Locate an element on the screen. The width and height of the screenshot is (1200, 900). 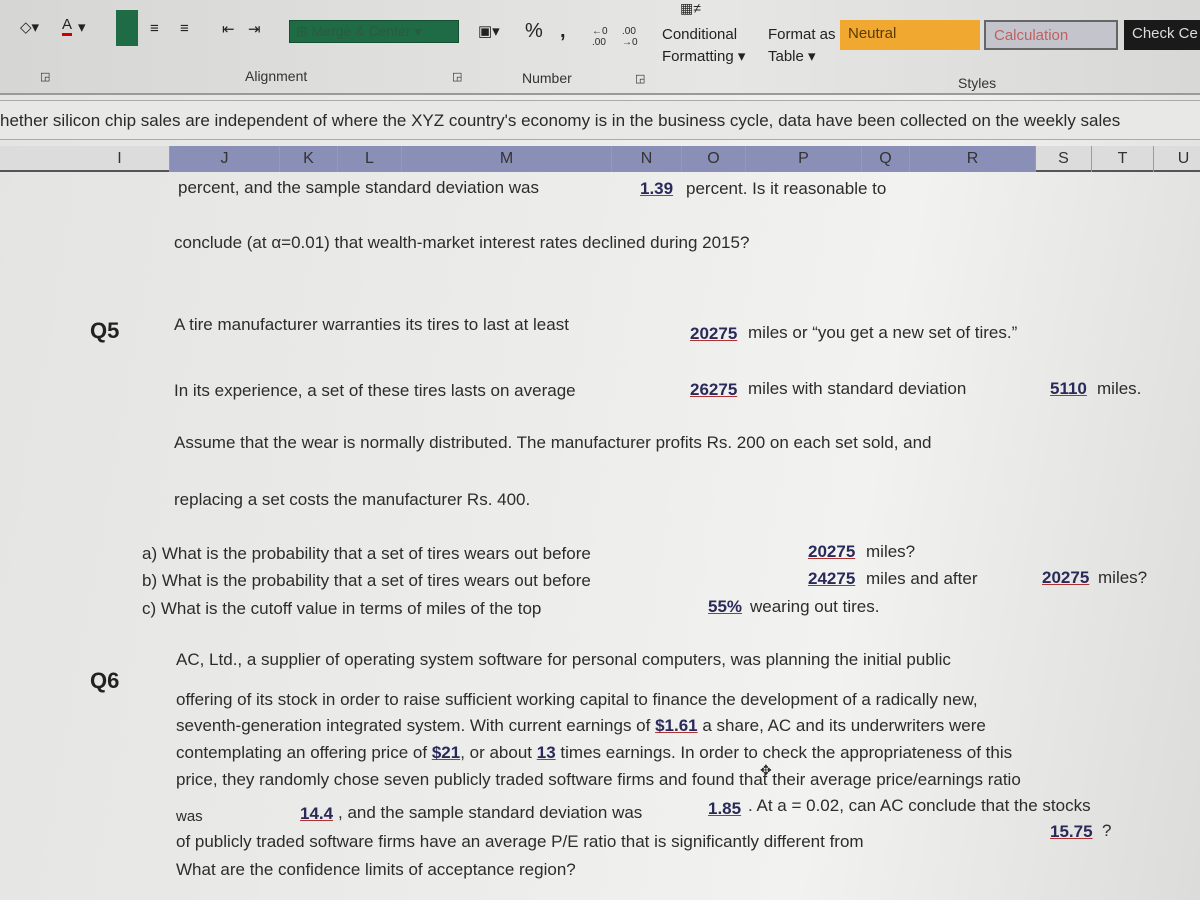
cell-text: miles. is located at coordinates (1119, 389).